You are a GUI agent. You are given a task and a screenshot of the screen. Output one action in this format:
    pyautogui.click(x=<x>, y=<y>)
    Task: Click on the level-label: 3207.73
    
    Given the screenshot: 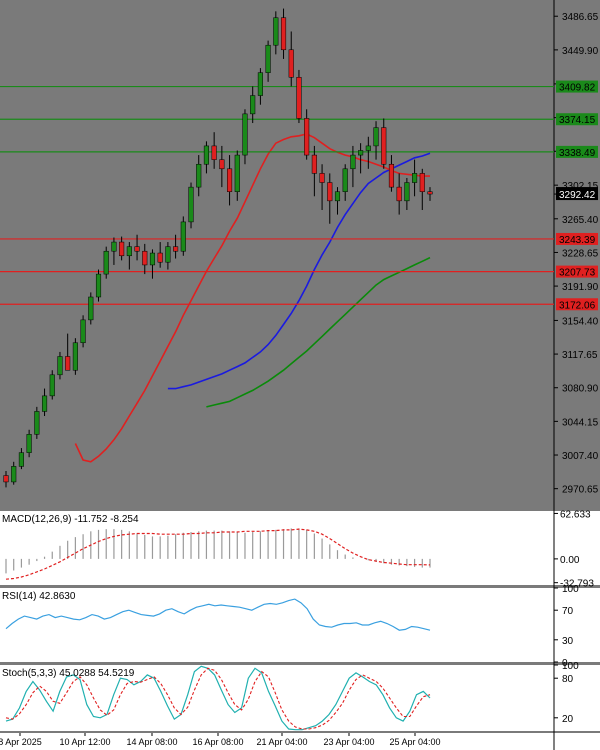 What is the action you would take?
    pyautogui.click(x=577, y=273)
    